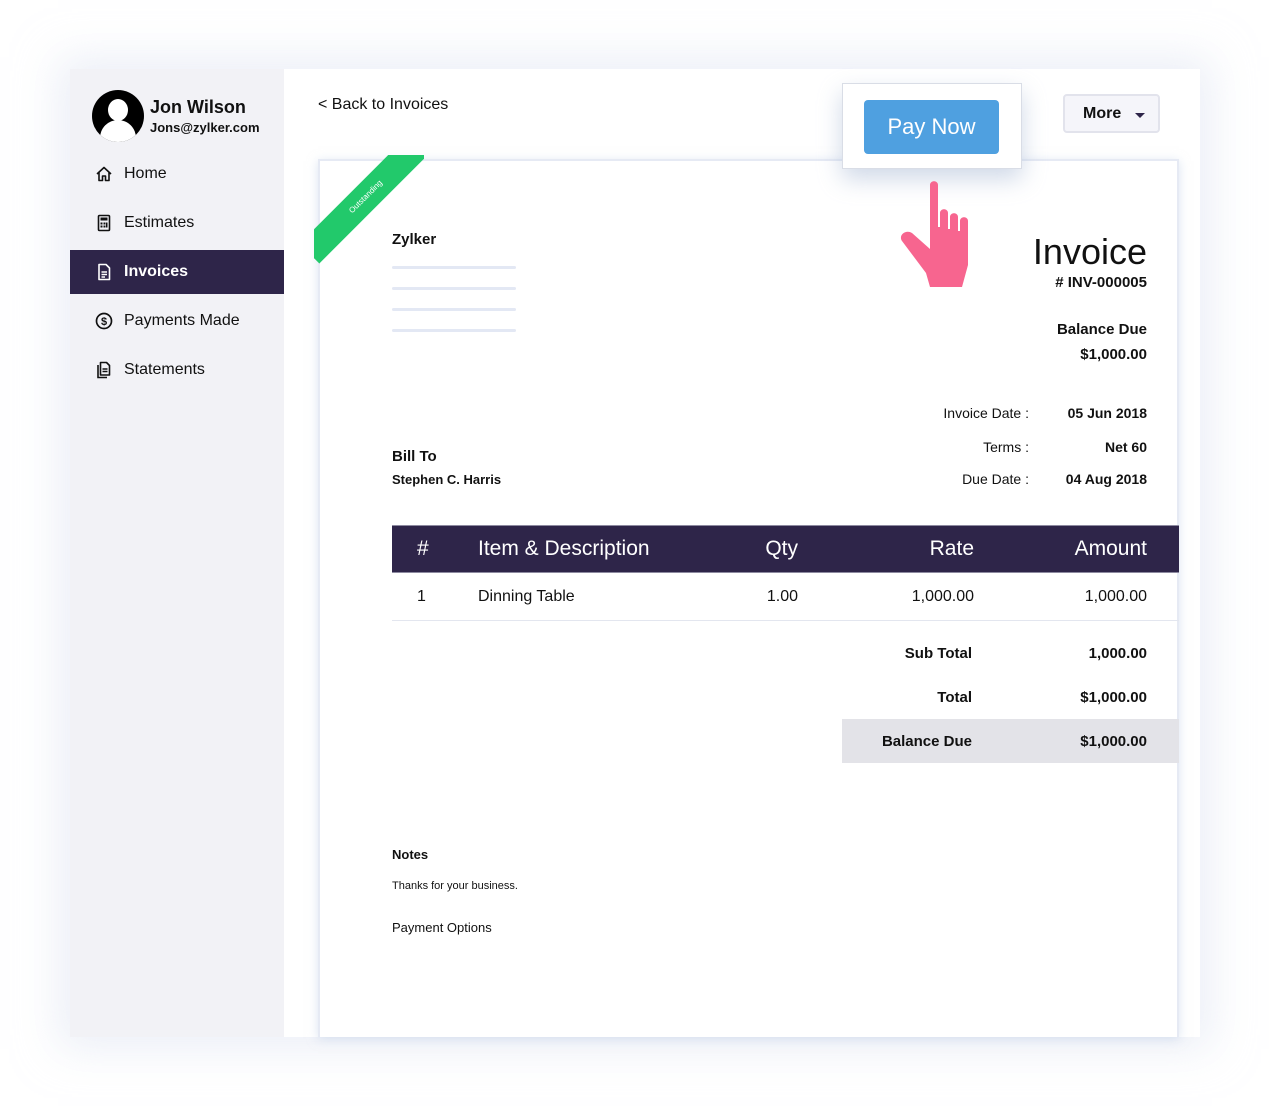  Describe the element at coordinates (442, 927) in the screenshot. I see `payment-options-label: Payment Options` at that location.